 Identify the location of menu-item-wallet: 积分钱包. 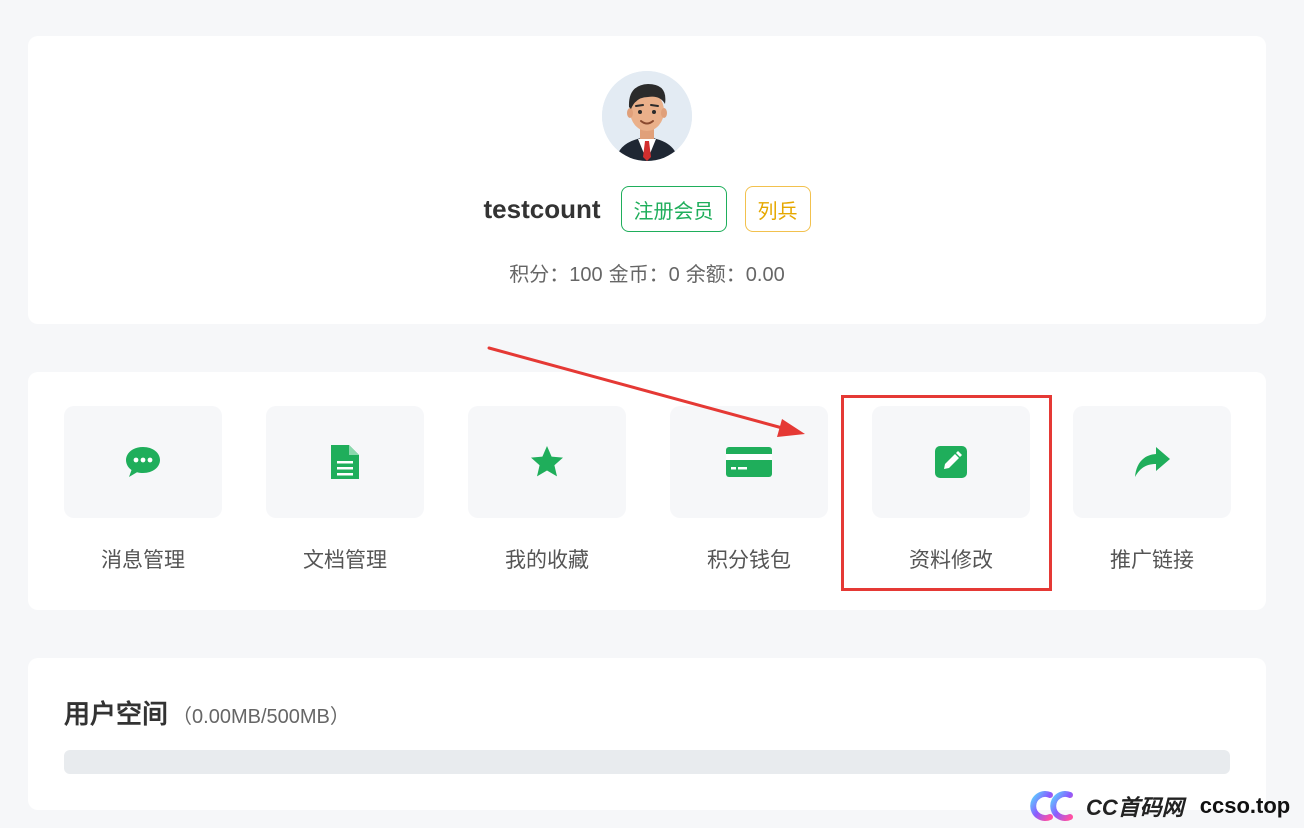
(749, 490).